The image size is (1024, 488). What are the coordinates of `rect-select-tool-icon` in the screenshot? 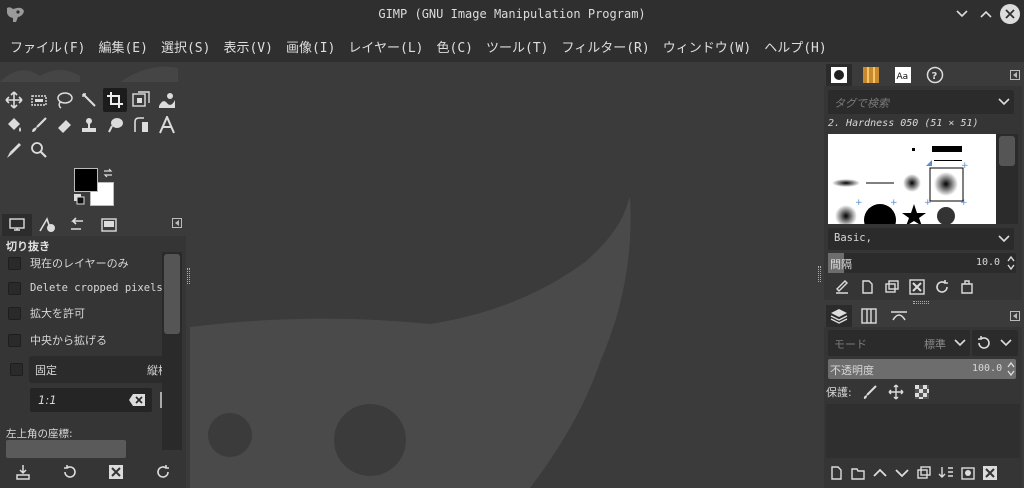 It's located at (39, 100).